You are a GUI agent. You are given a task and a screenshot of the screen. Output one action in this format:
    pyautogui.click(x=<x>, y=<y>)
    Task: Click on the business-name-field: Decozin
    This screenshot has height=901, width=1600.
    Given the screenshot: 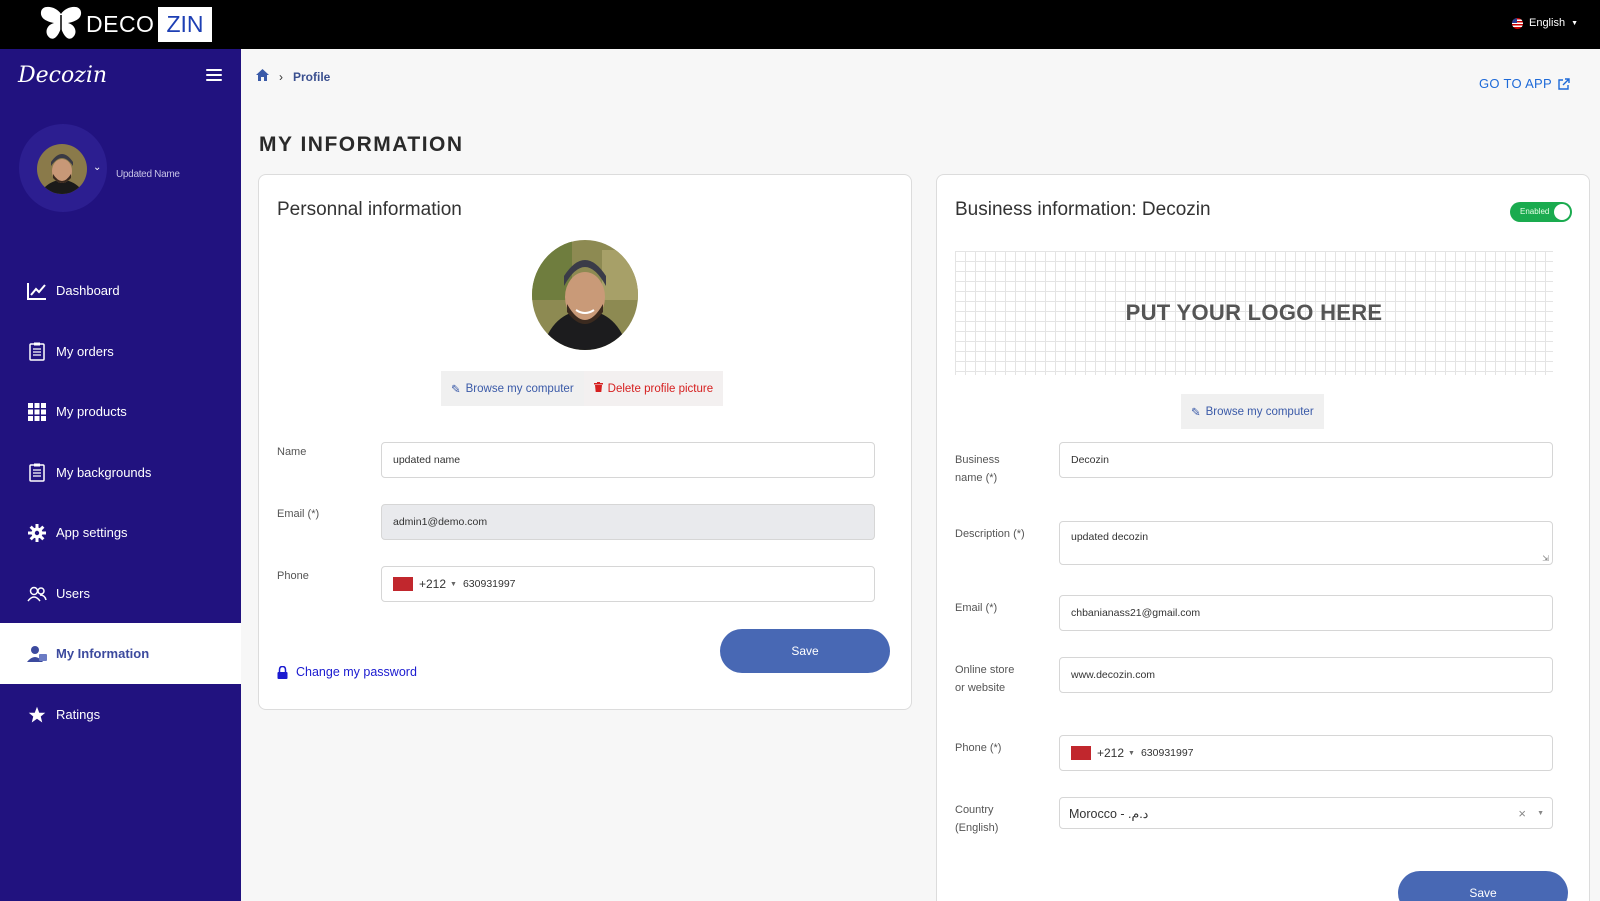 What is the action you would take?
    pyautogui.click(x=1306, y=460)
    